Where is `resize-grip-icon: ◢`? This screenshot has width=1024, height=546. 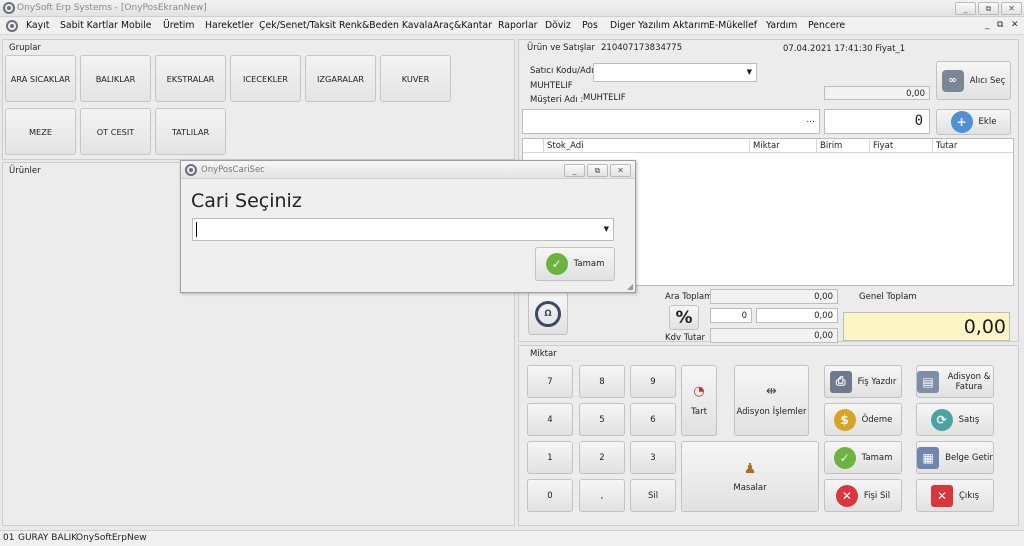 resize-grip-icon: ◢ is located at coordinates (630, 286).